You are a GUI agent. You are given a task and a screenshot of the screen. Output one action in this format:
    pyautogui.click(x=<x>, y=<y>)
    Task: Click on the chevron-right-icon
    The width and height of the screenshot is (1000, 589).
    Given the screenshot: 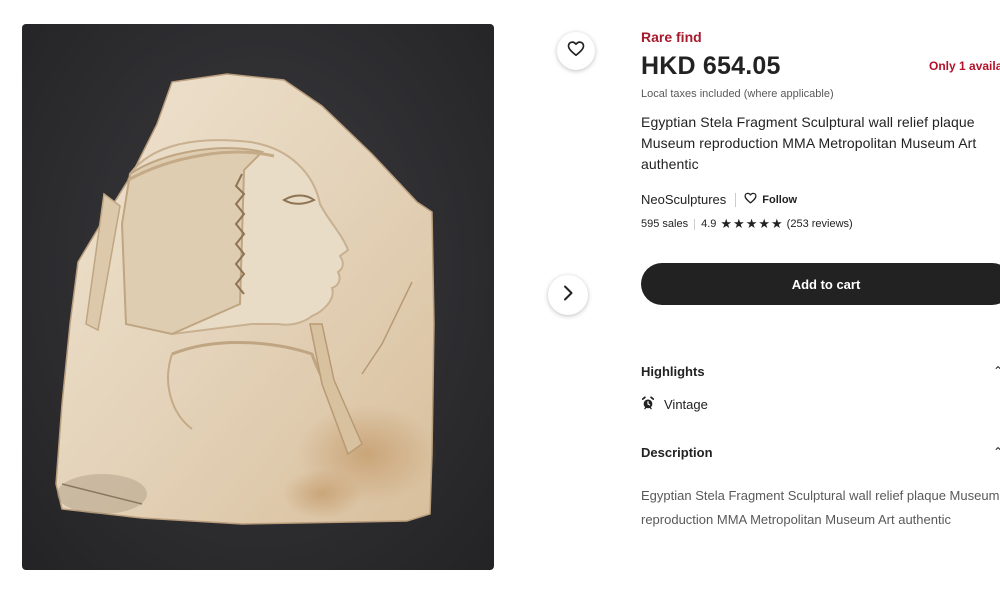 What is the action you would take?
    pyautogui.click(x=568, y=295)
    